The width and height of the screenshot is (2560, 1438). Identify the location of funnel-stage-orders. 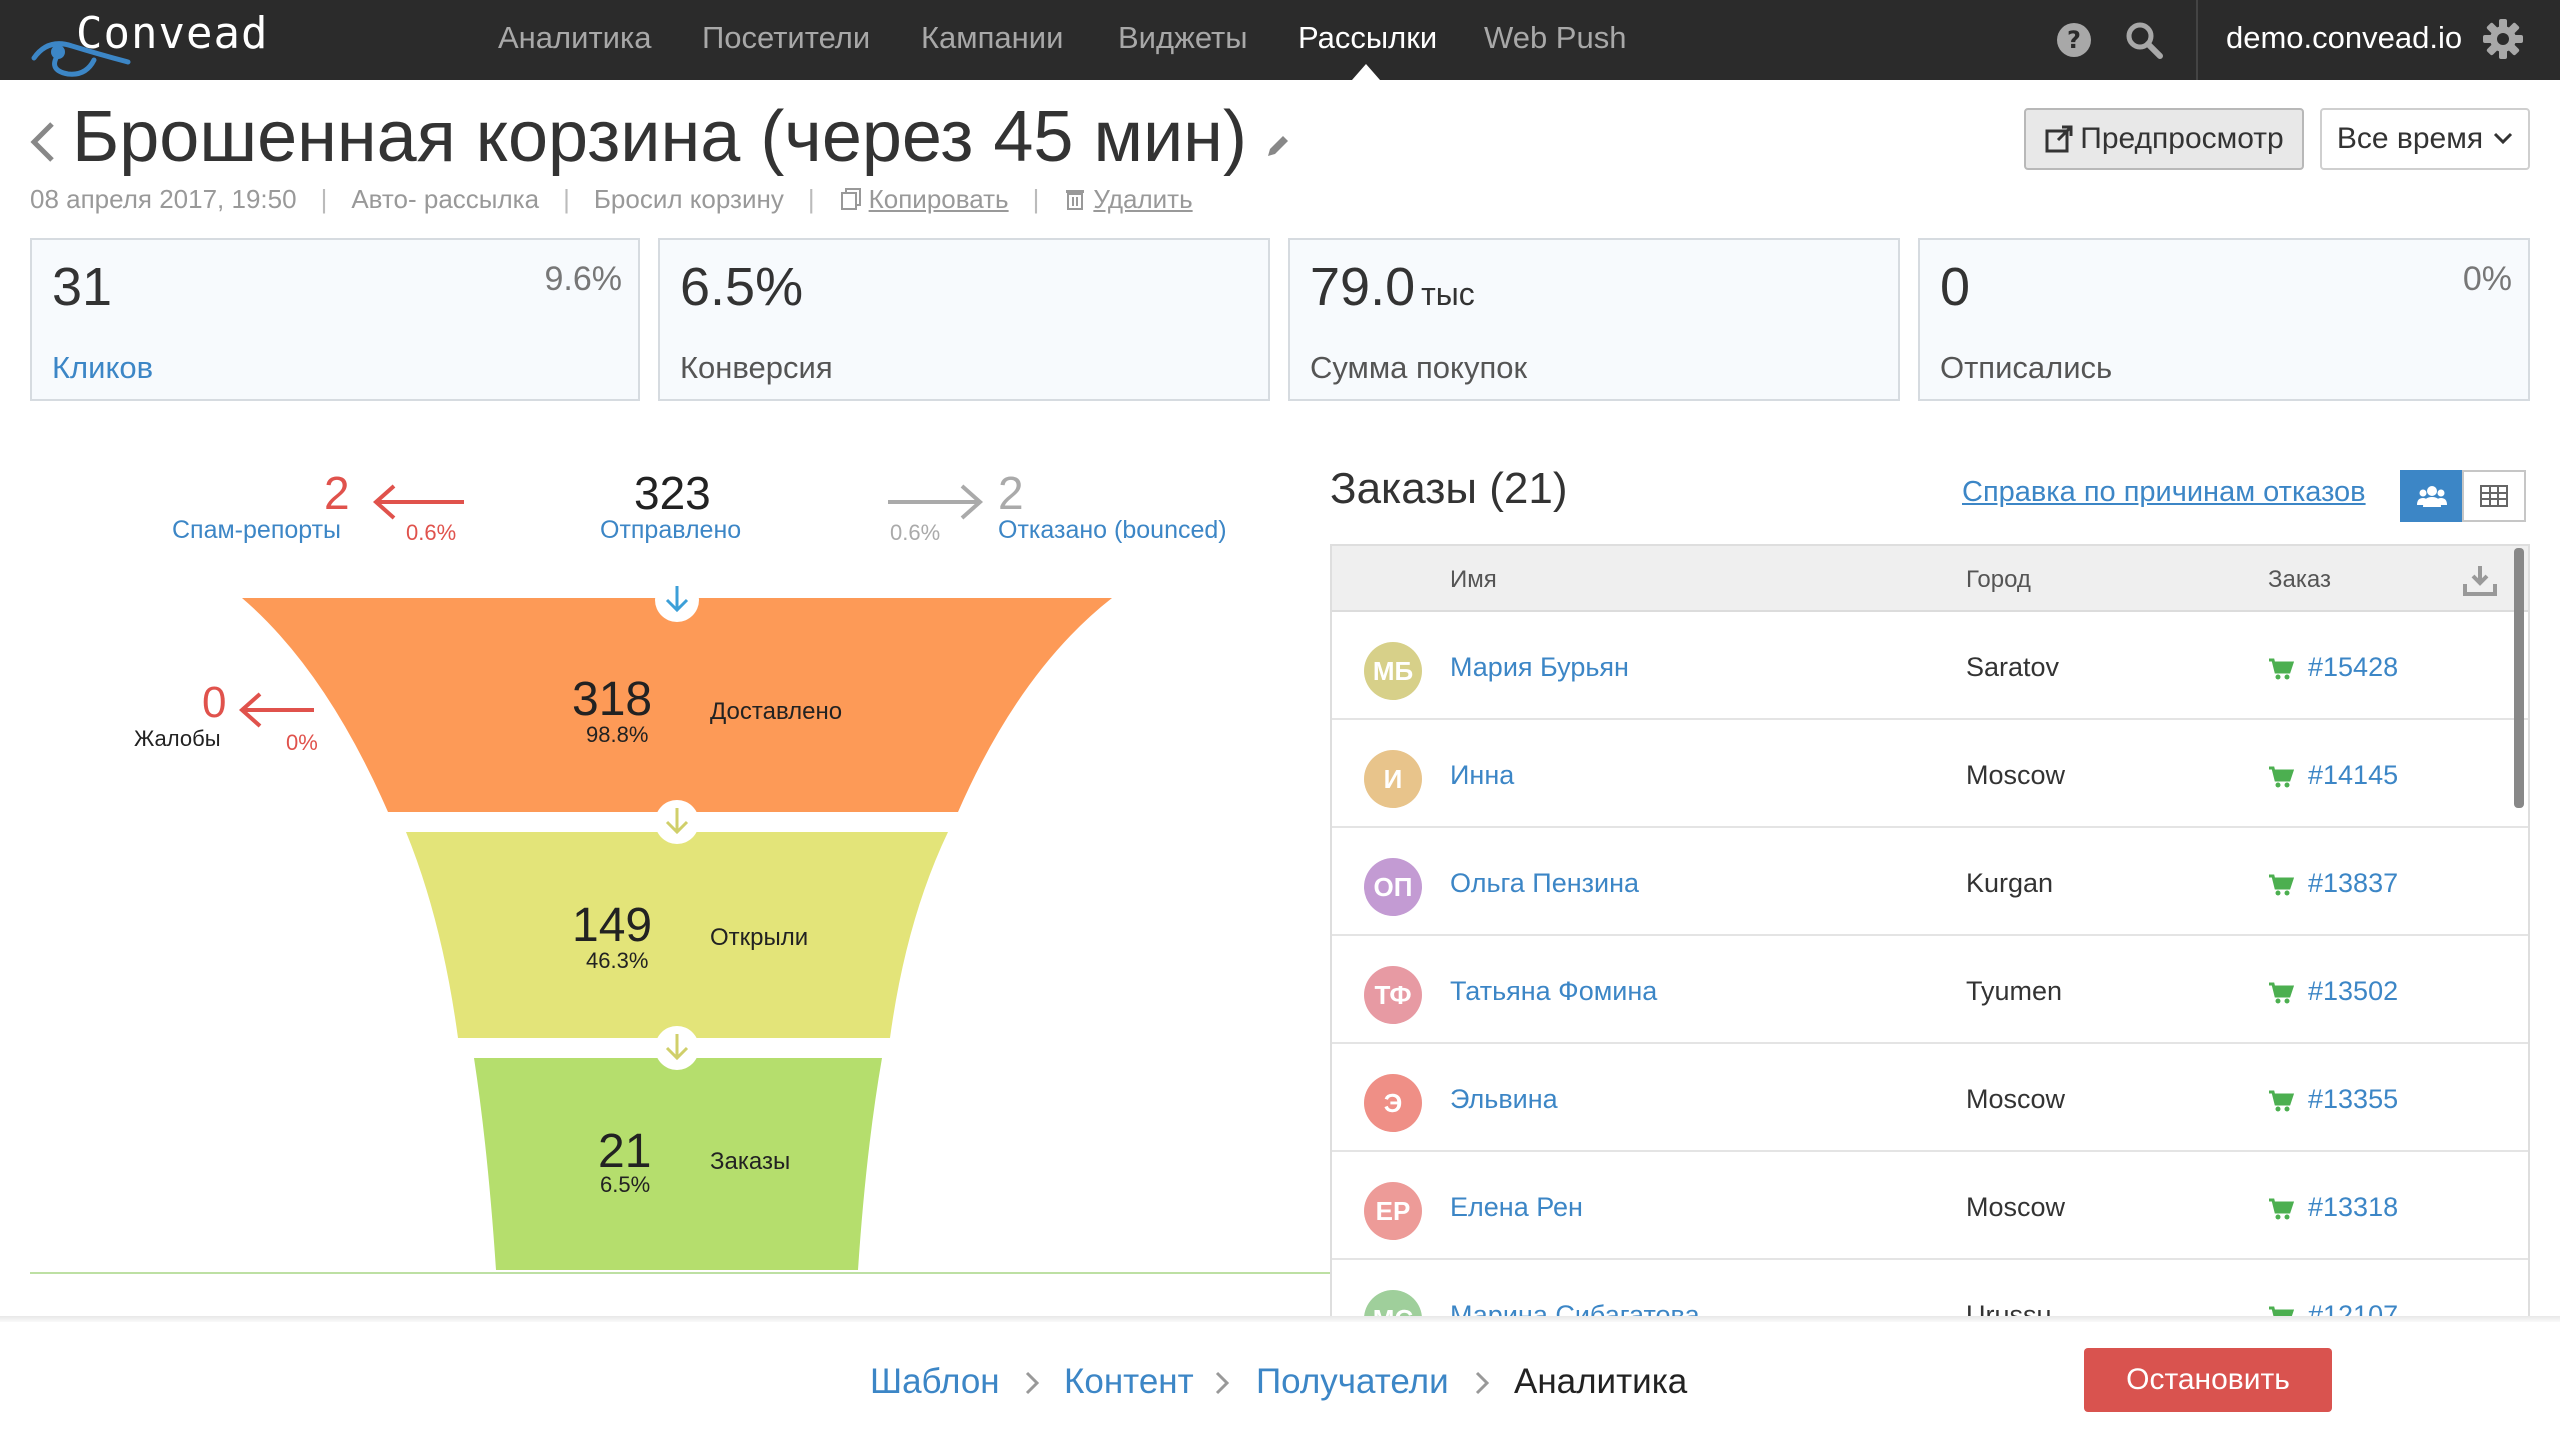
(678, 1164).